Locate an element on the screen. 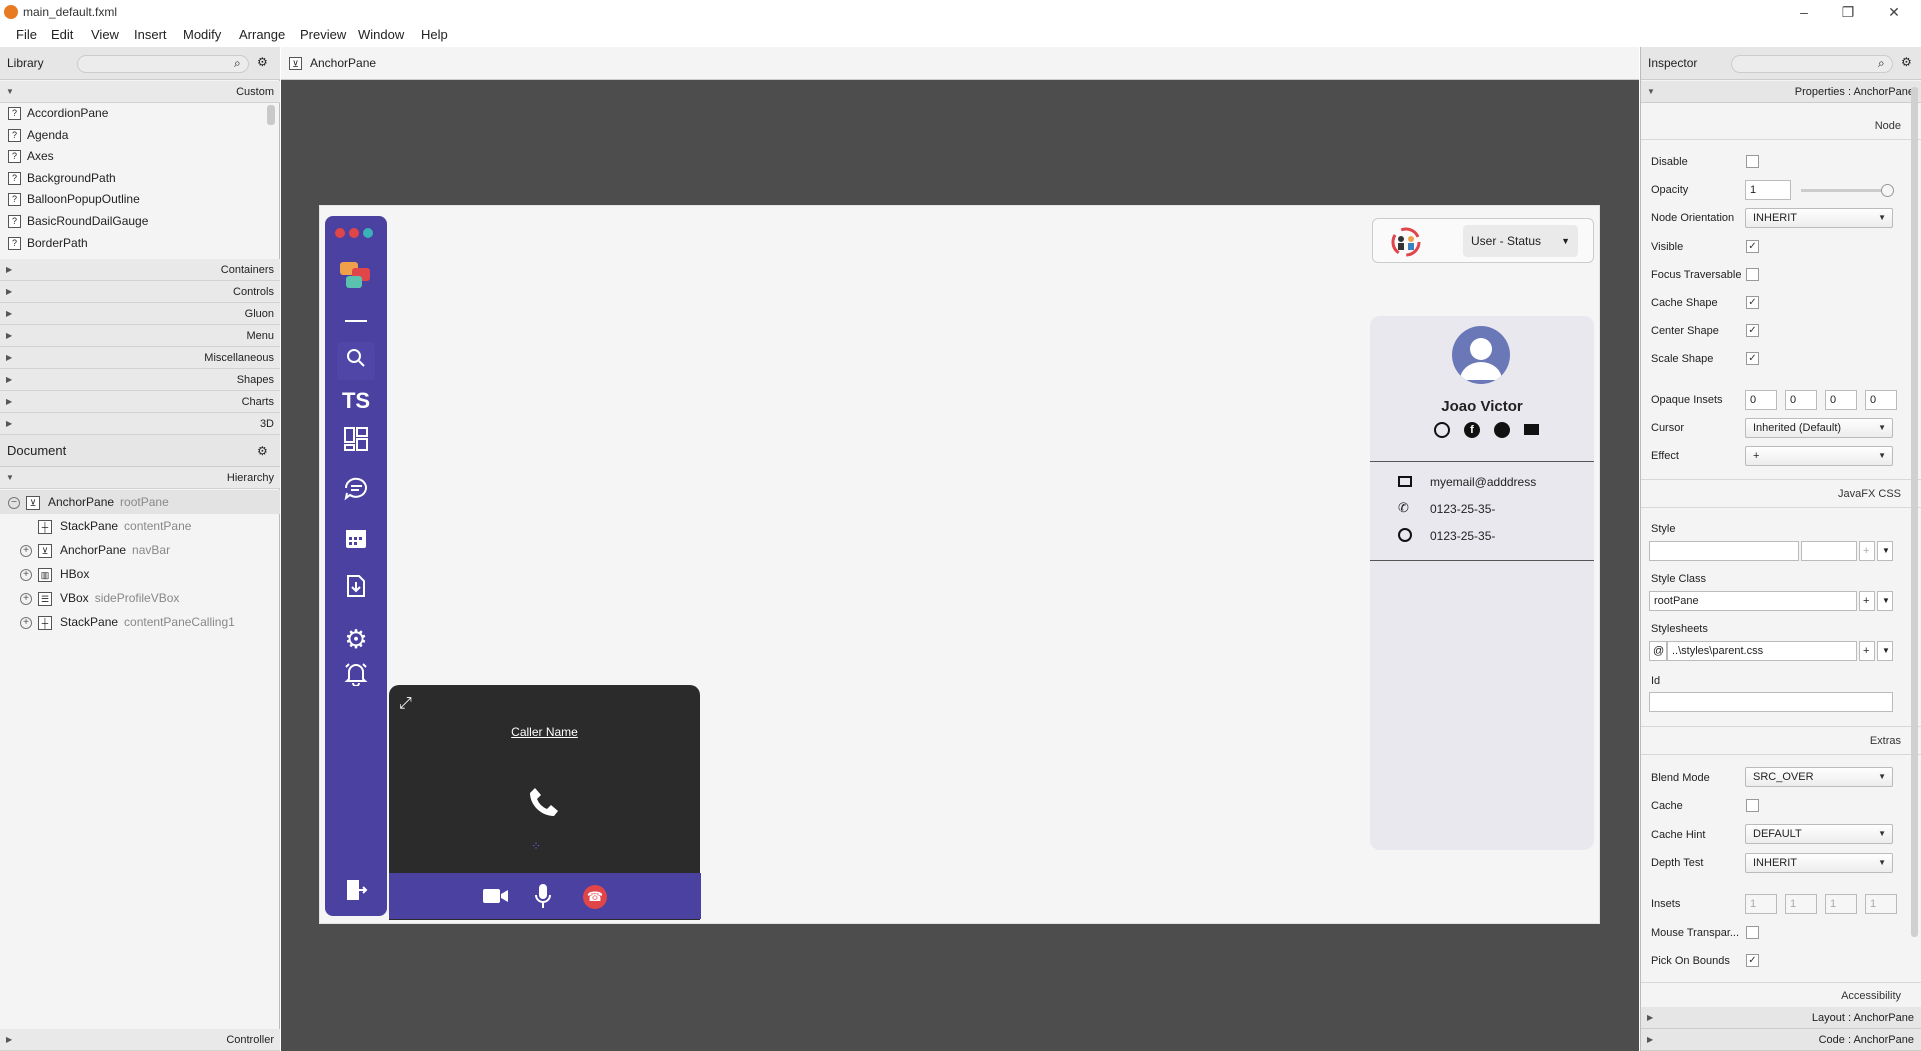 The height and width of the screenshot is (1051, 1921). minimize-icon: – is located at coordinates (1804, 12).